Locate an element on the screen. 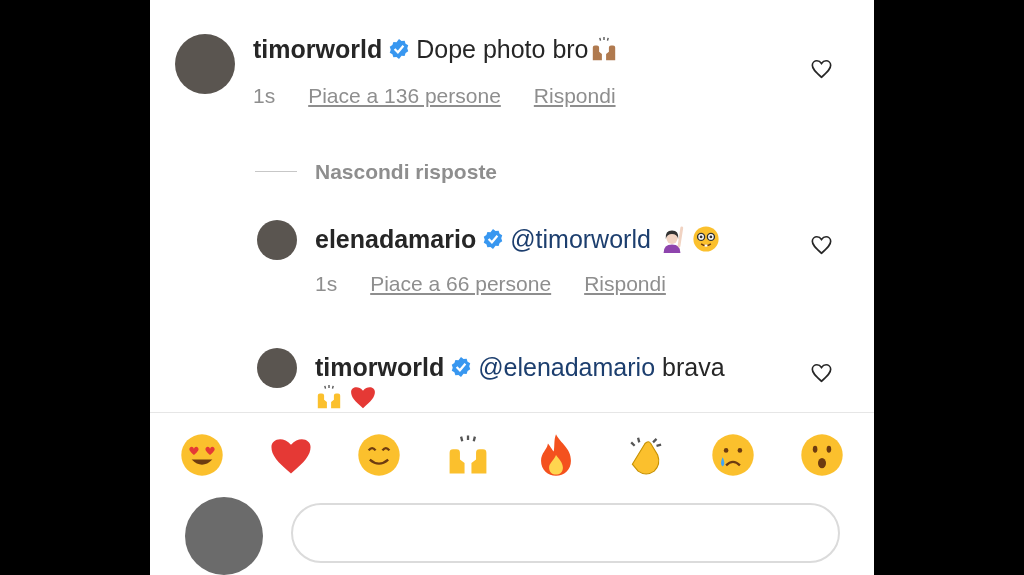  heart-eyes-emoji-icon is located at coordinates (202, 454).